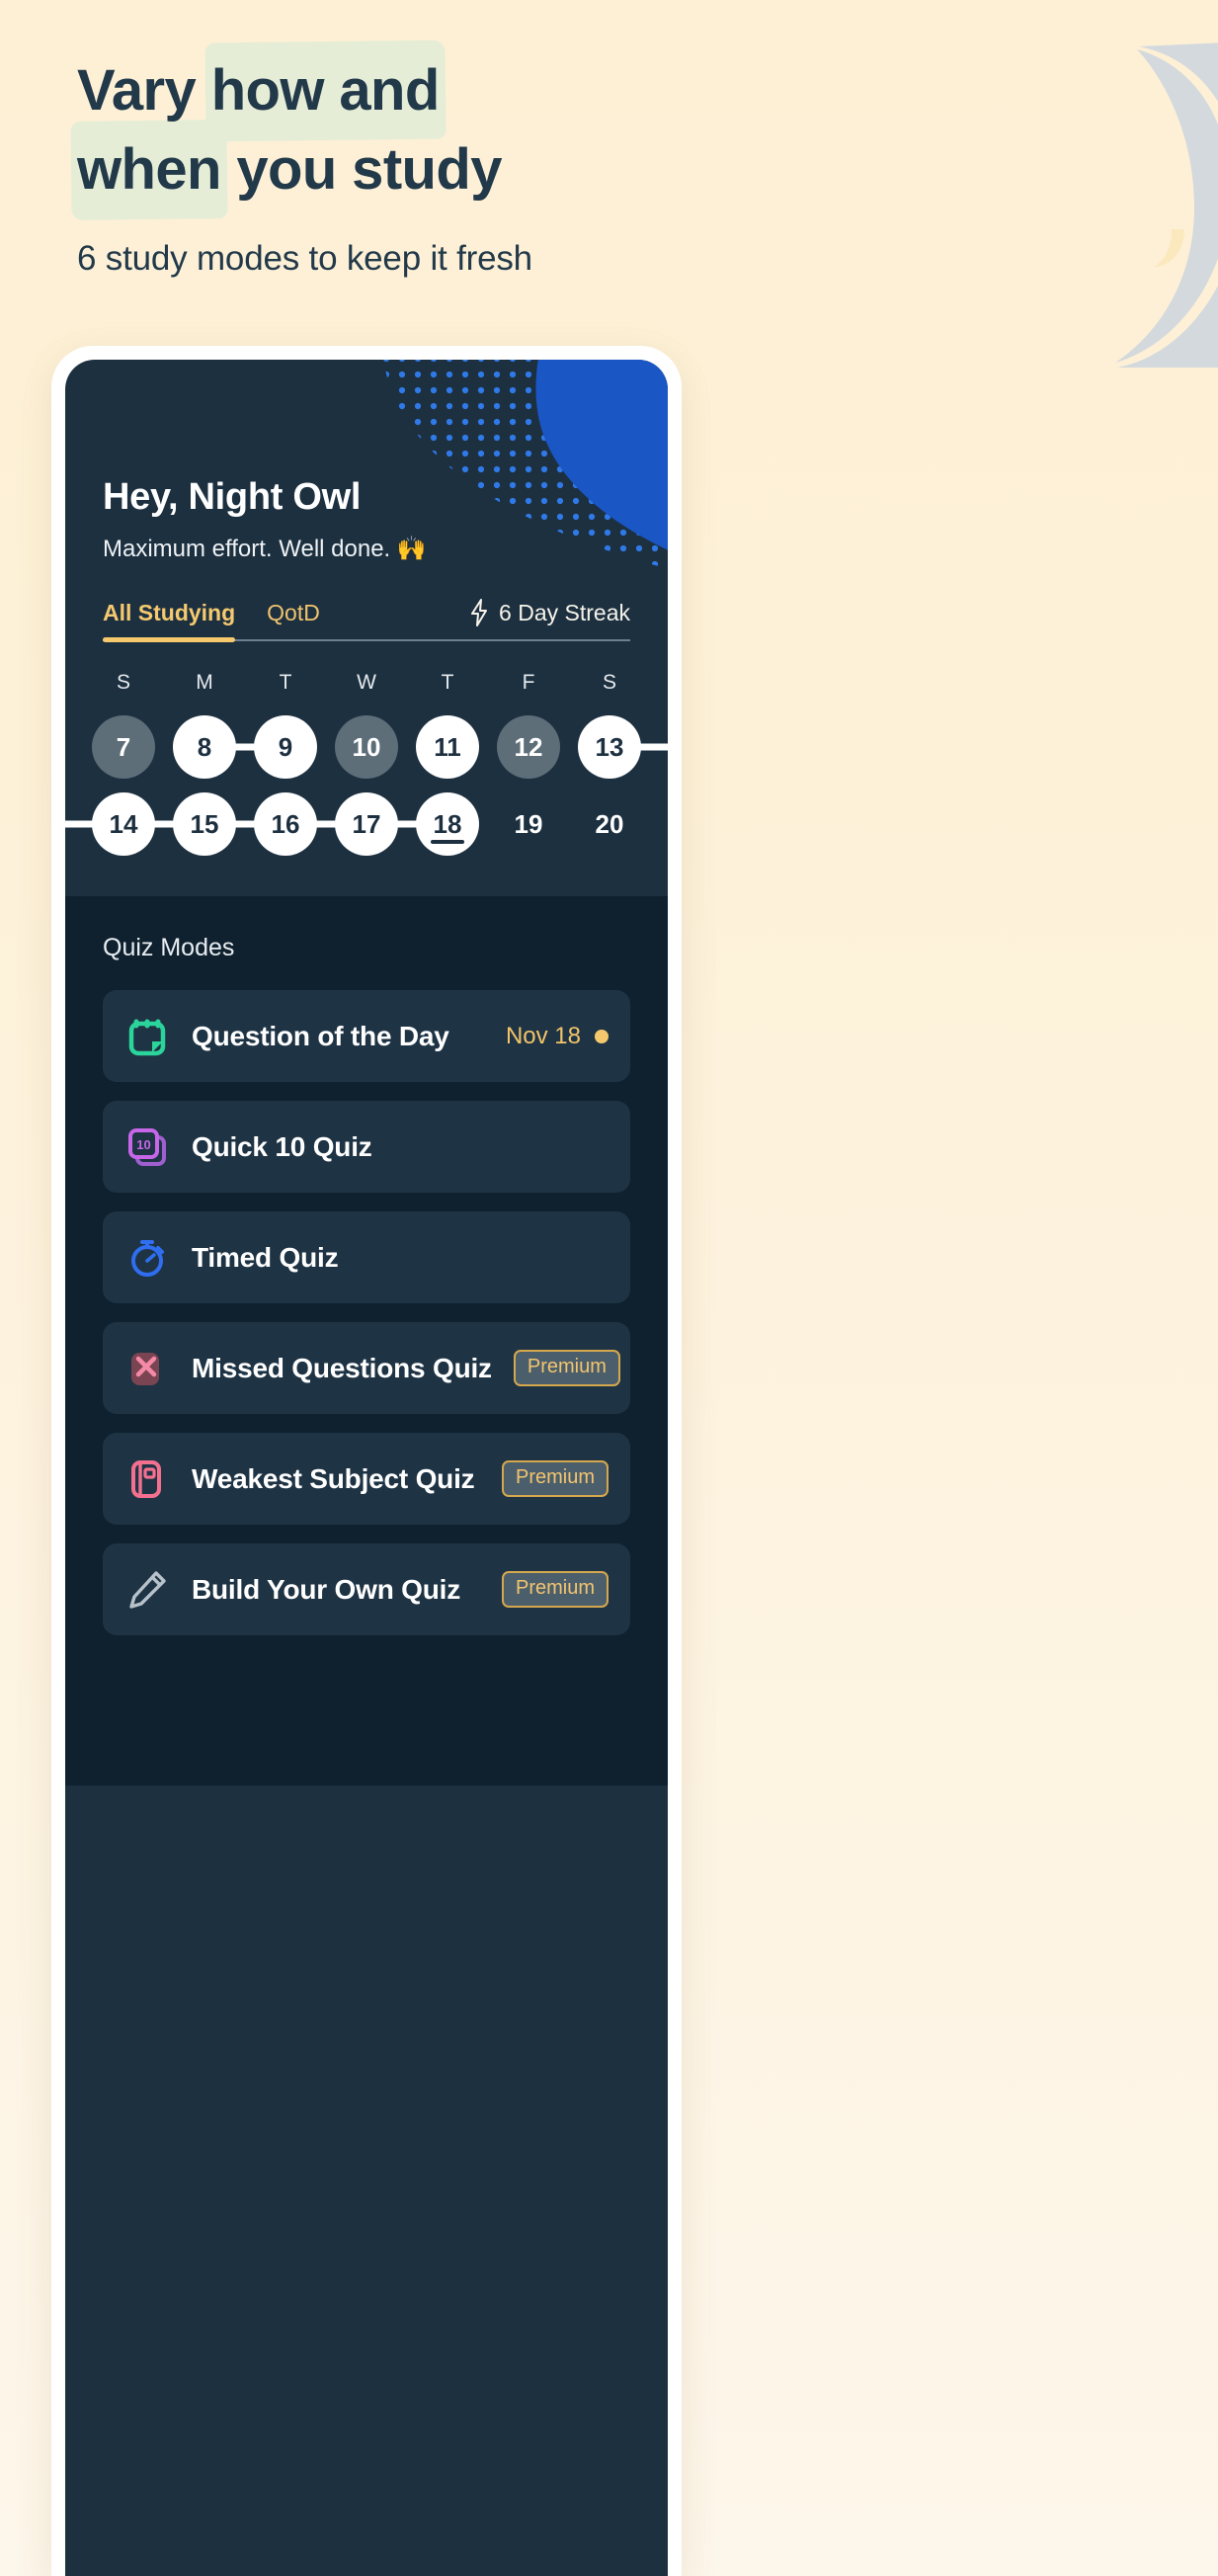 This screenshot has width=1218, height=2576. I want to click on quiz-mode-label: Quick 10 Quiz, so click(282, 1146).